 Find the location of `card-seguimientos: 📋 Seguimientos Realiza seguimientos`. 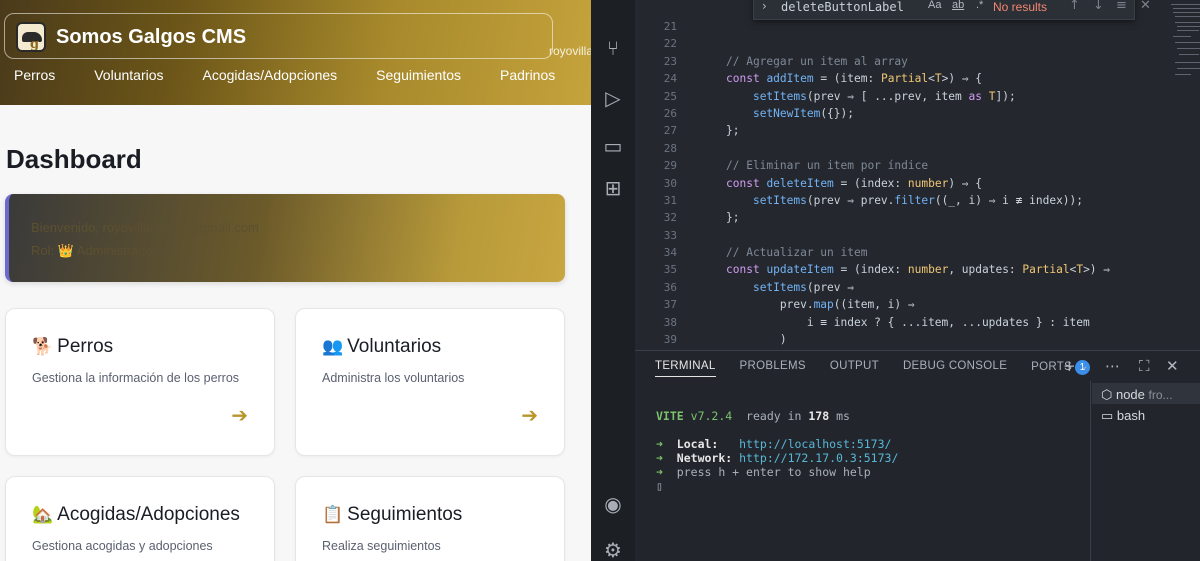

card-seguimientos: 📋 Seguimientos Realiza seguimientos is located at coordinates (430, 518).